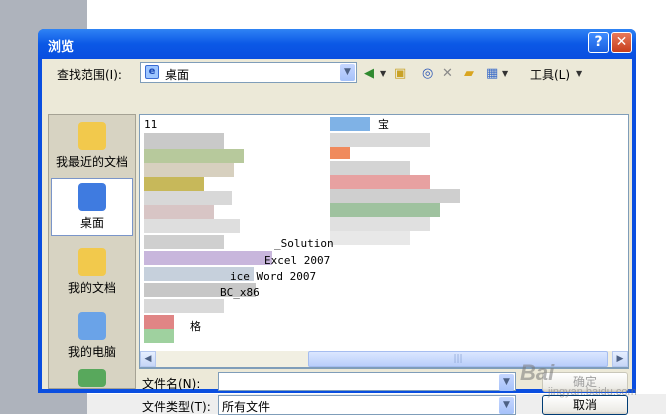  What do you see at coordinates (400, 74) in the screenshot?
I see `up-folder-icon: ▣` at bounding box center [400, 74].